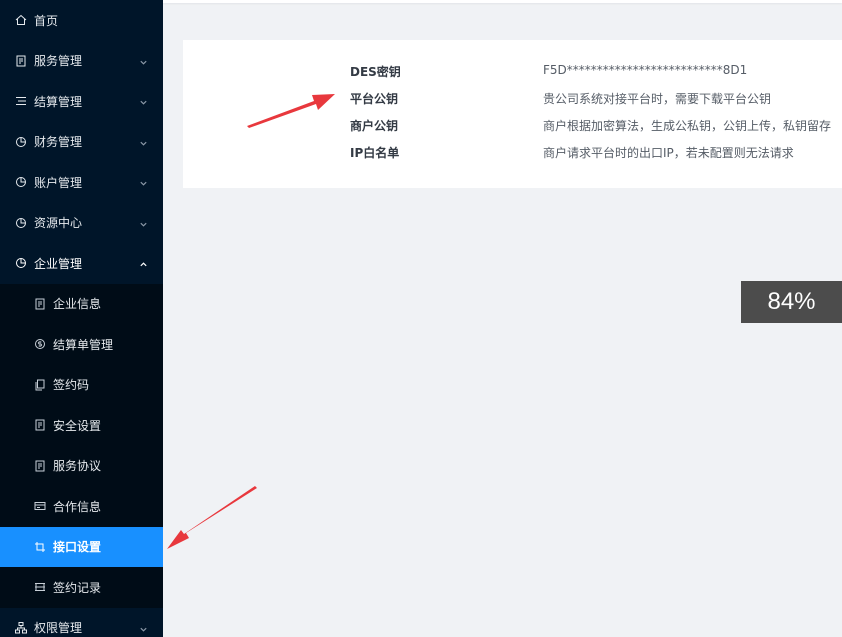 Image resolution: width=842 pixels, height=637 pixels. Describe the element at coordinates (58, 101) in the screenshot. I see `menu-label: 结算管理` at that location.